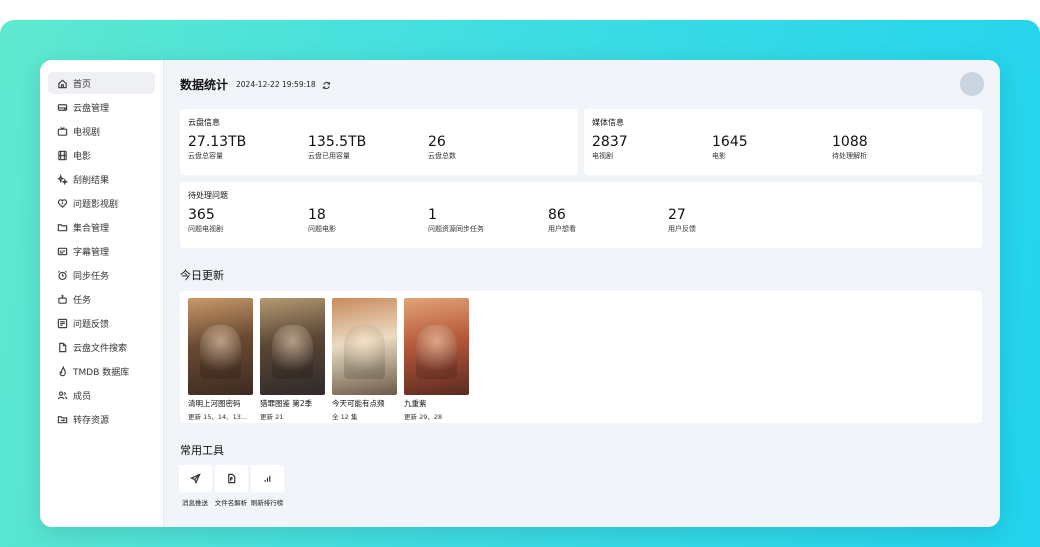 This screenshot has height=547, width=1040. Describe the element at coordinates (437, 142) in the screenshot. I see `stat-value: 26` at that location.